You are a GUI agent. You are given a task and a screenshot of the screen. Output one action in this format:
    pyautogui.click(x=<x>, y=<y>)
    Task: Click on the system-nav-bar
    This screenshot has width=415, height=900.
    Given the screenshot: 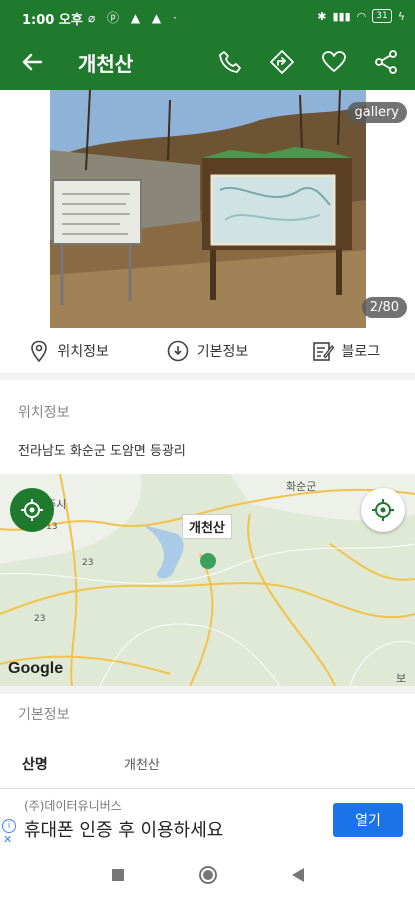 What is the action you would take?
    pyautogui.click(x=207, y=875)
    